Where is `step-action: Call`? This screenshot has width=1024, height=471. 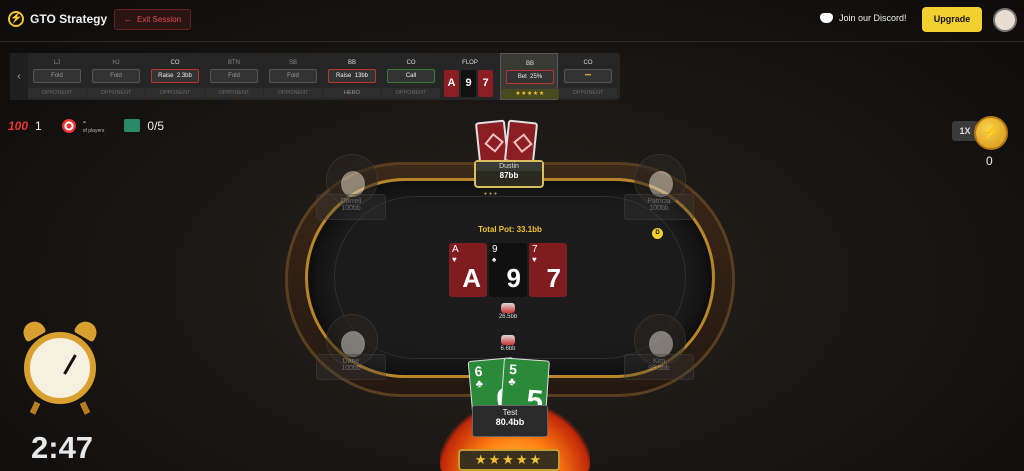 step-action: Call is located at coordinates (411, 76).